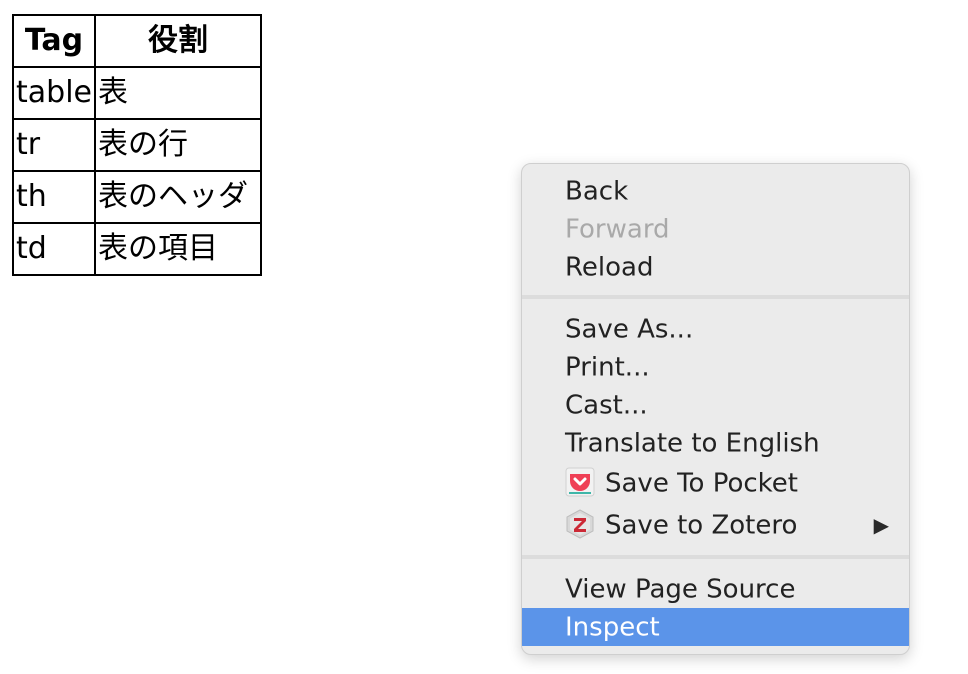 Image resolution: width=968 pixels, height=674 pixels. I want to click on column-header-tag: Tag, so click(54, 41).